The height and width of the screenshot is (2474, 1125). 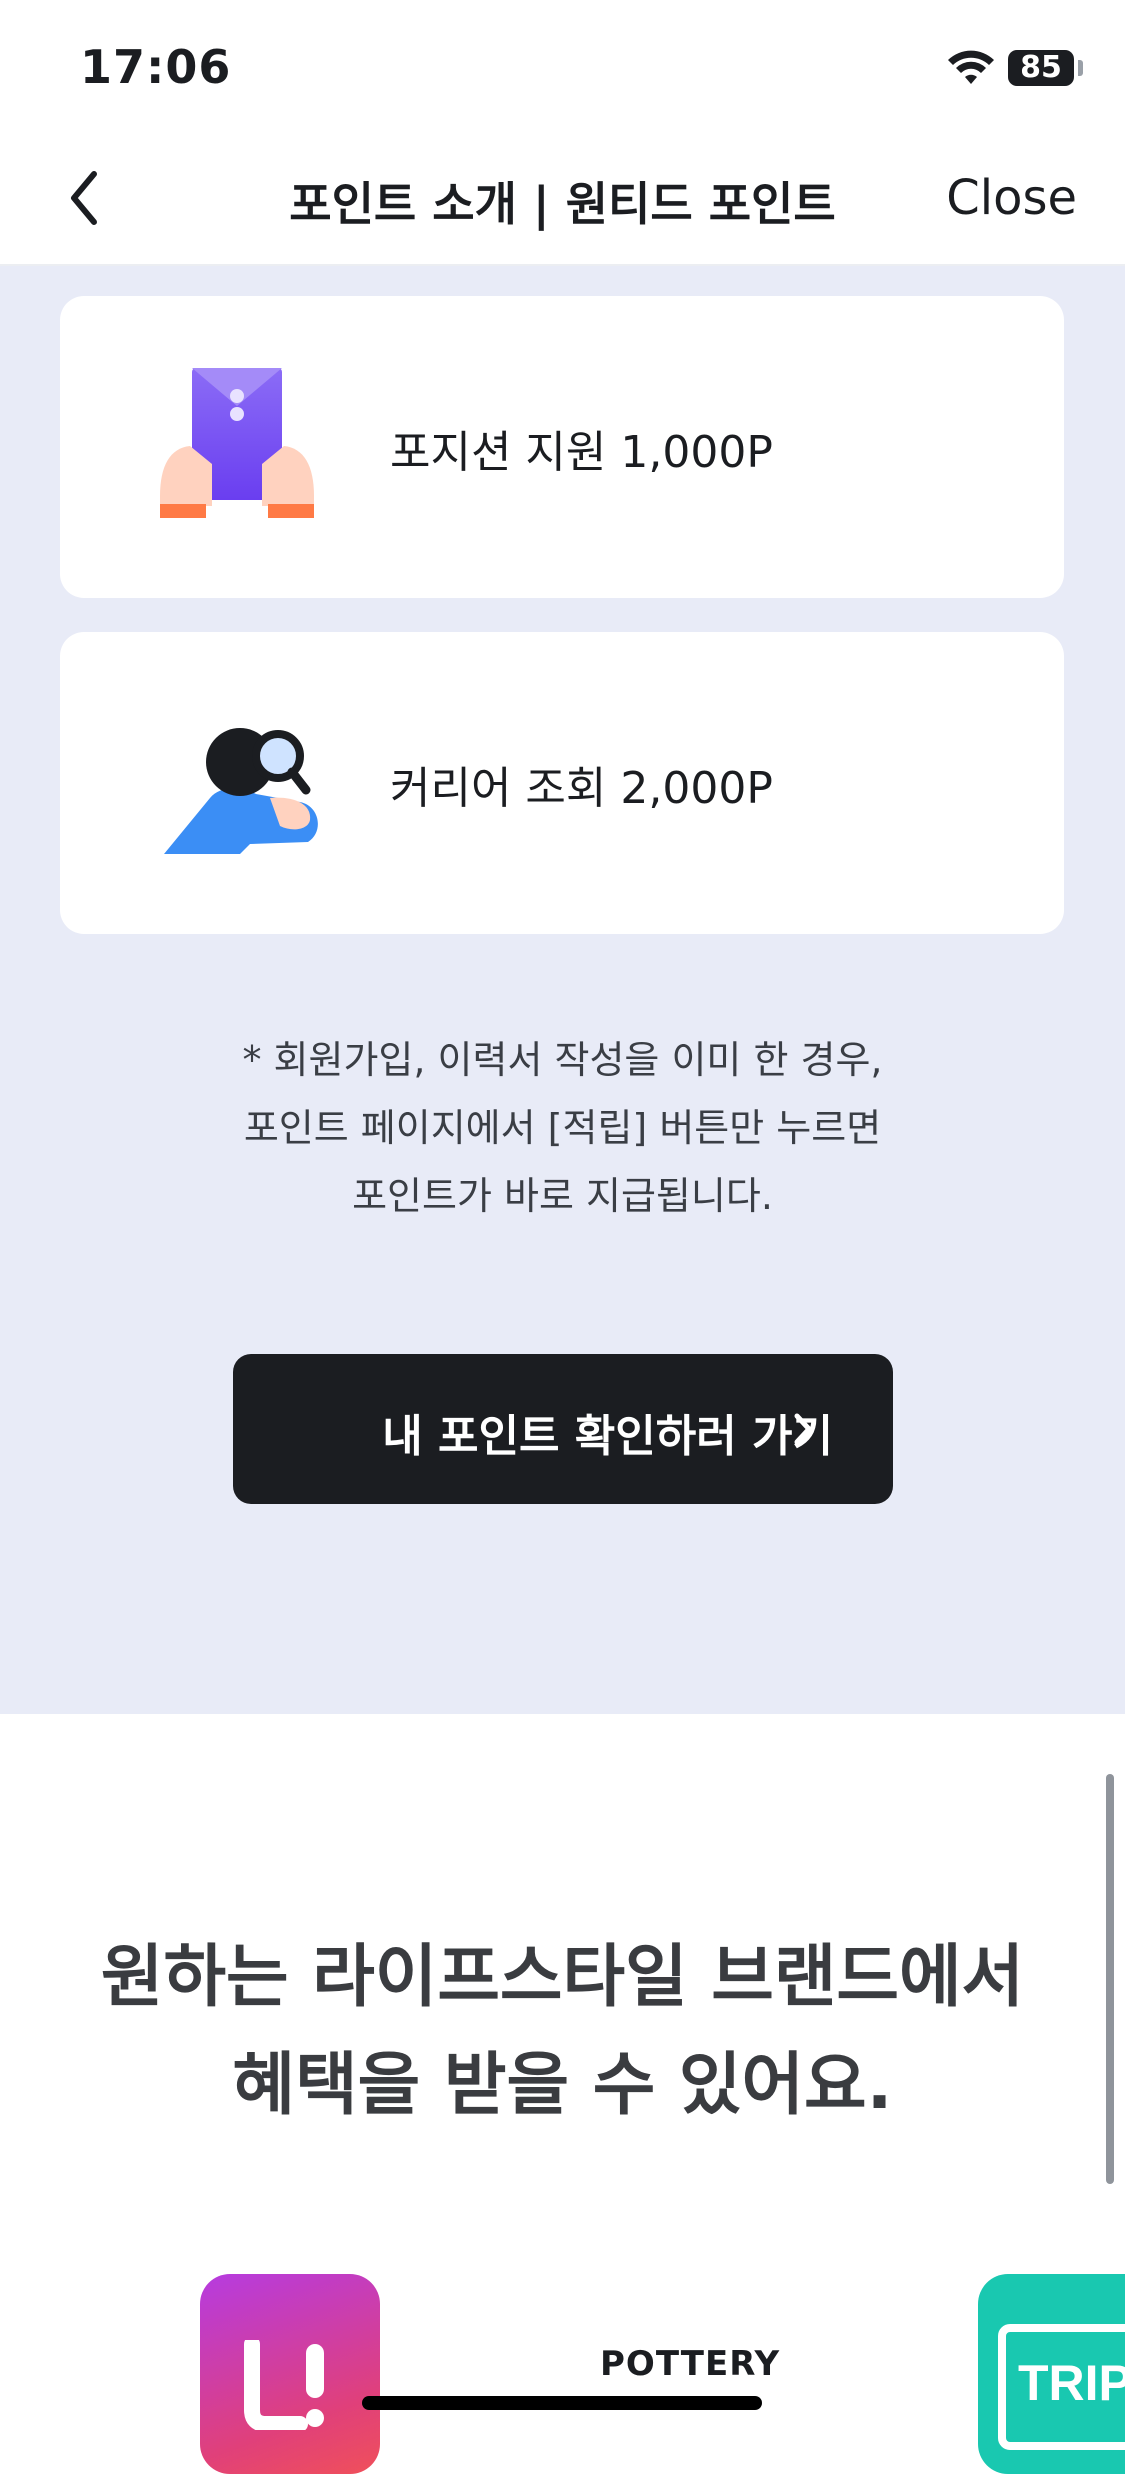 What do you see at coordinates (581, 452) in the screenshot?
I see `reward-label-apply: 포지션 지원 1,000P` at bounding box center [581, 452].